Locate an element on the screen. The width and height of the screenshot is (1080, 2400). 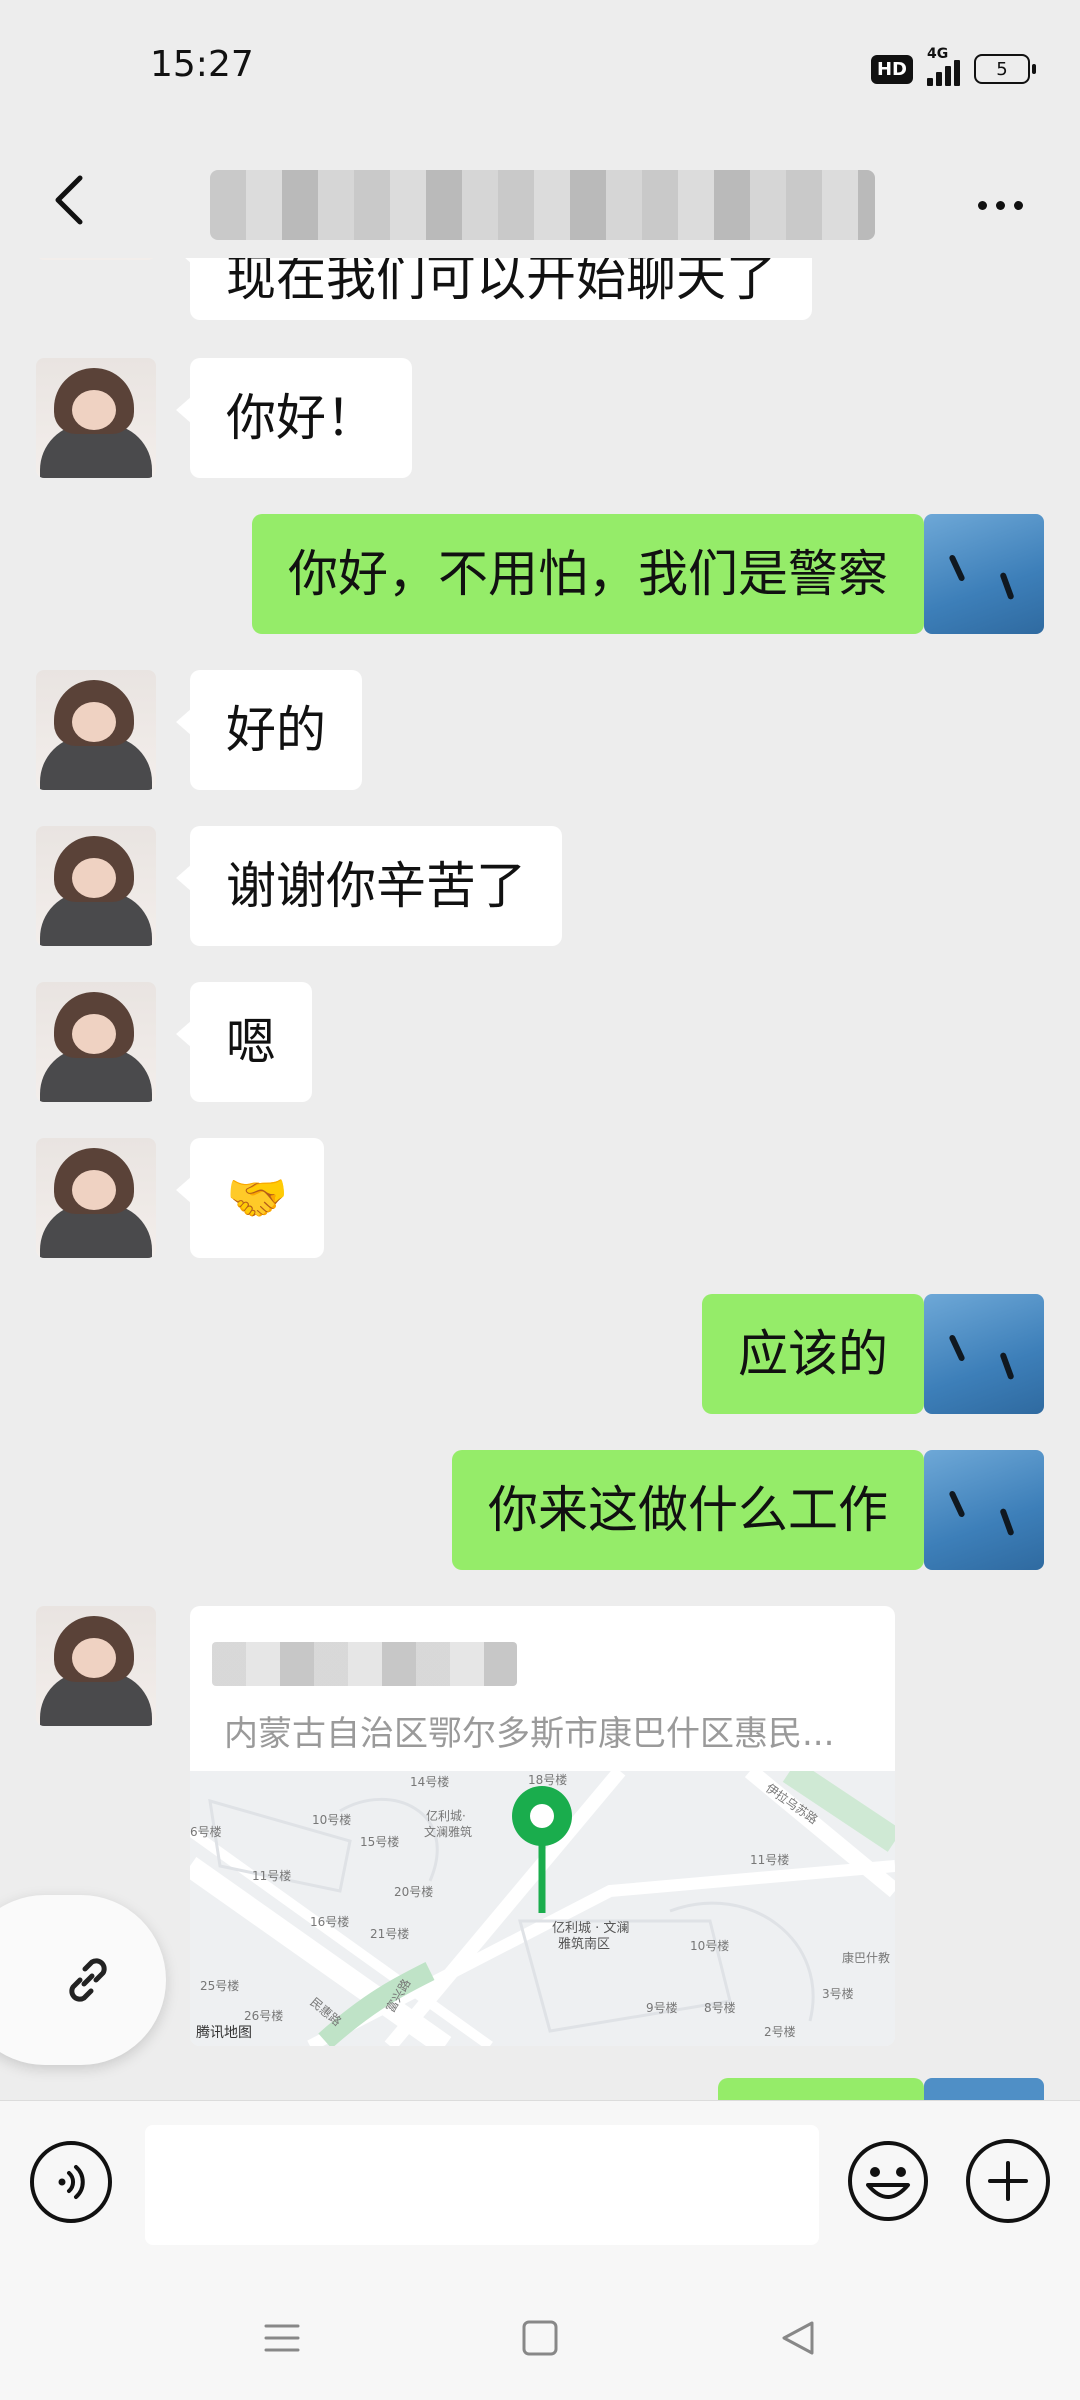
message-input-bar is located at coordinates (540, 2185).